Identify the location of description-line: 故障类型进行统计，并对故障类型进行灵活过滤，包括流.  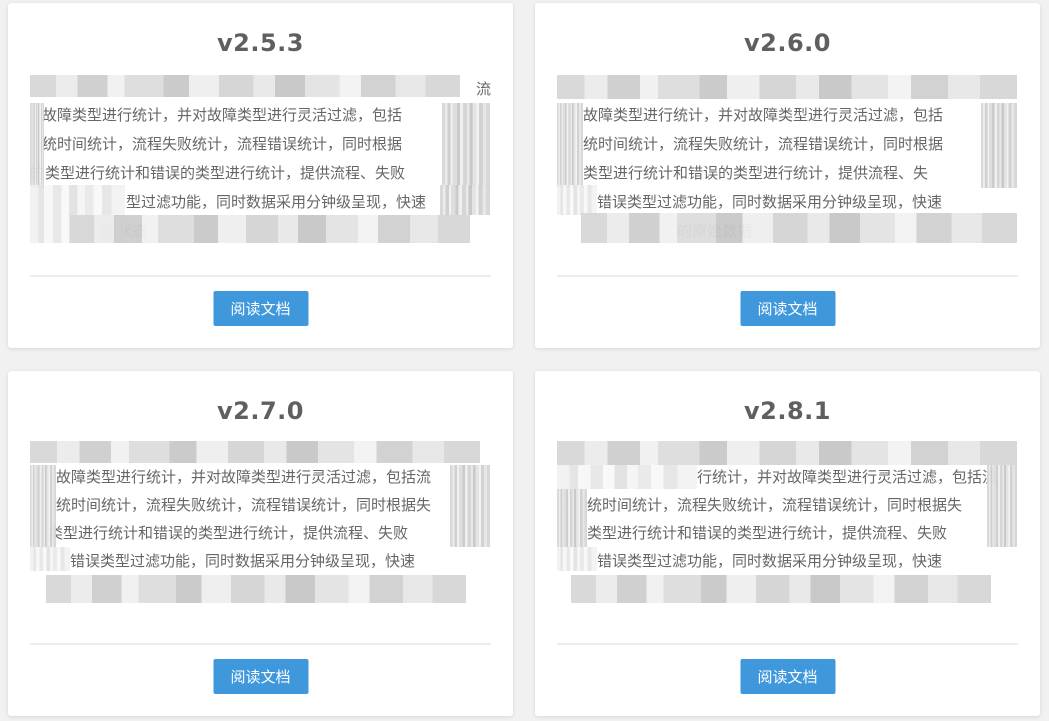
(244, 477).